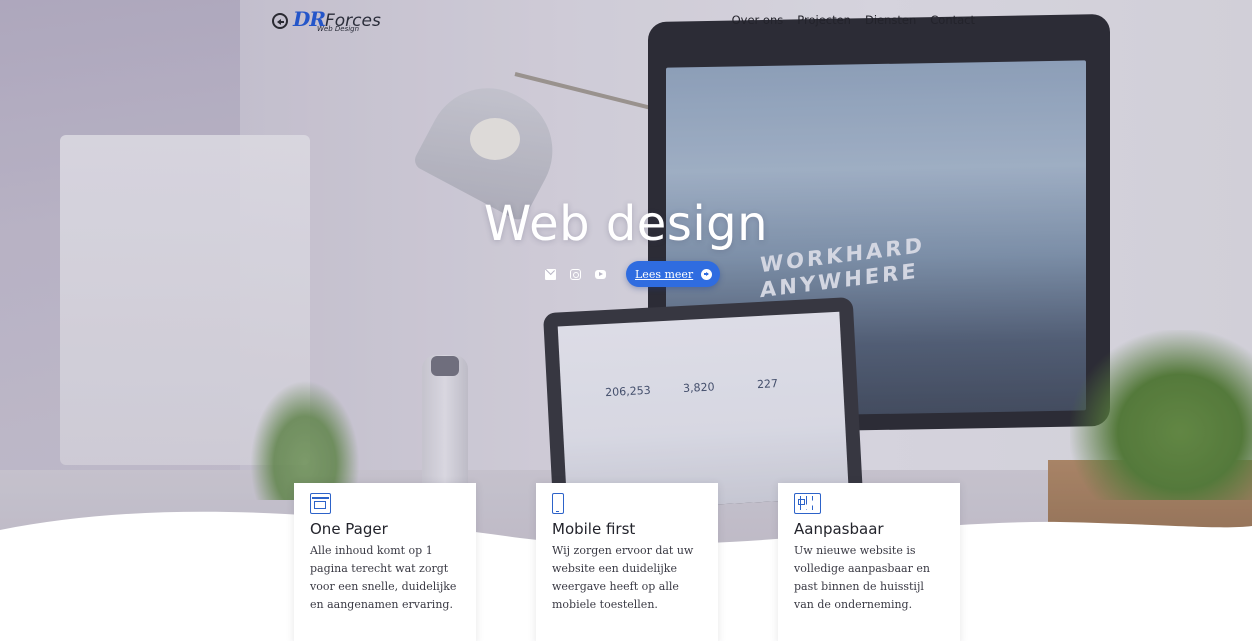 The width and height of the screenshot is (1252, 641). What do you see at coordinates (337, 22) in the screenshot?
I see `logo: DRForces Web Design` at bounding box center [337, 22].